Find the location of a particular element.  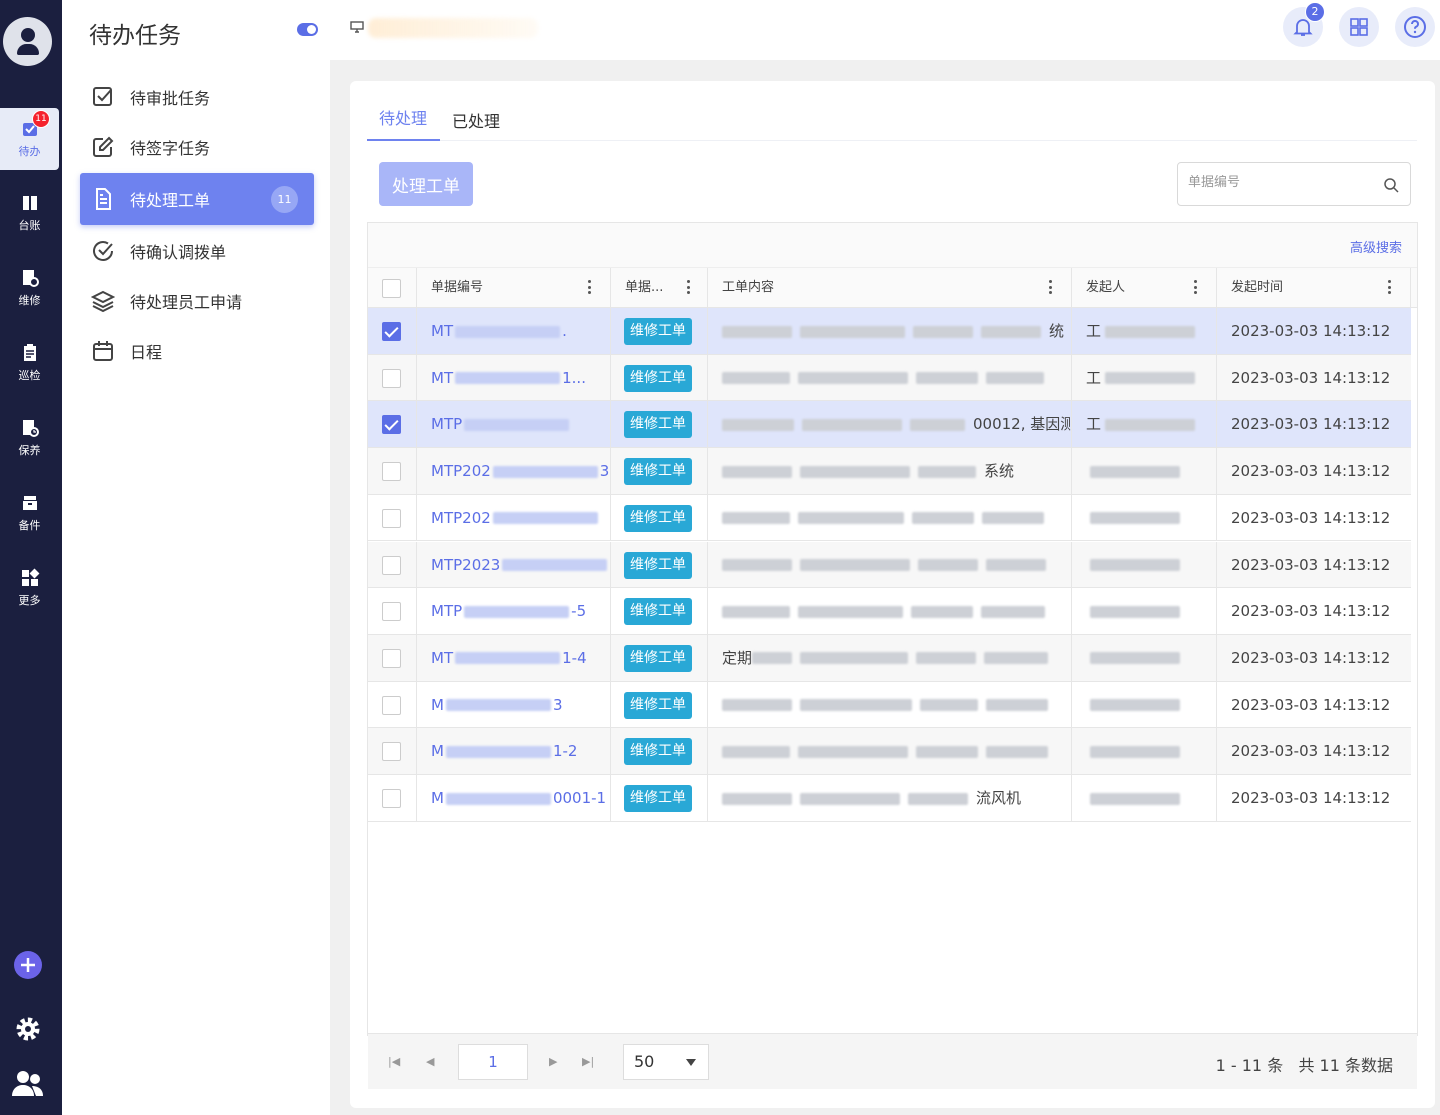

add-button is located at coordinates (28, 965).